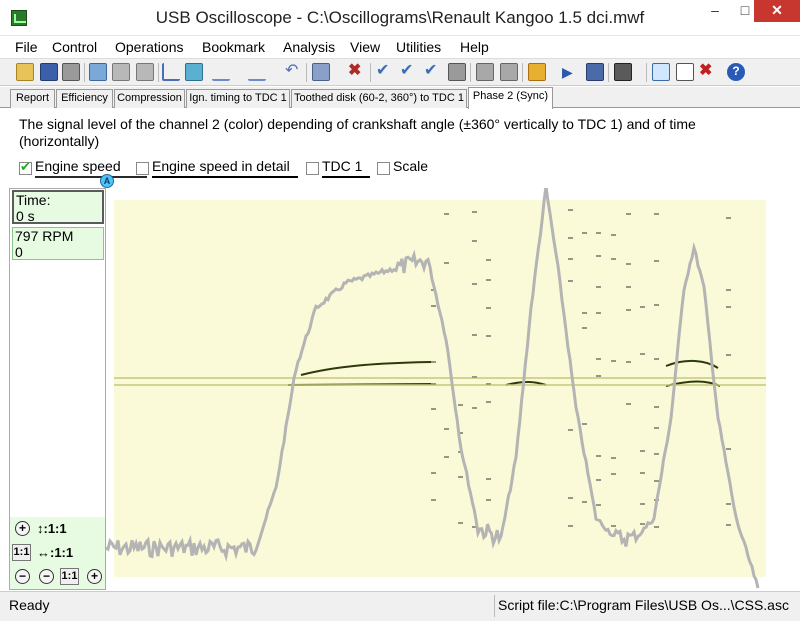 This screenshot has height=621, width=800. I want to click on scale-label: Scale, so click(411, 166).